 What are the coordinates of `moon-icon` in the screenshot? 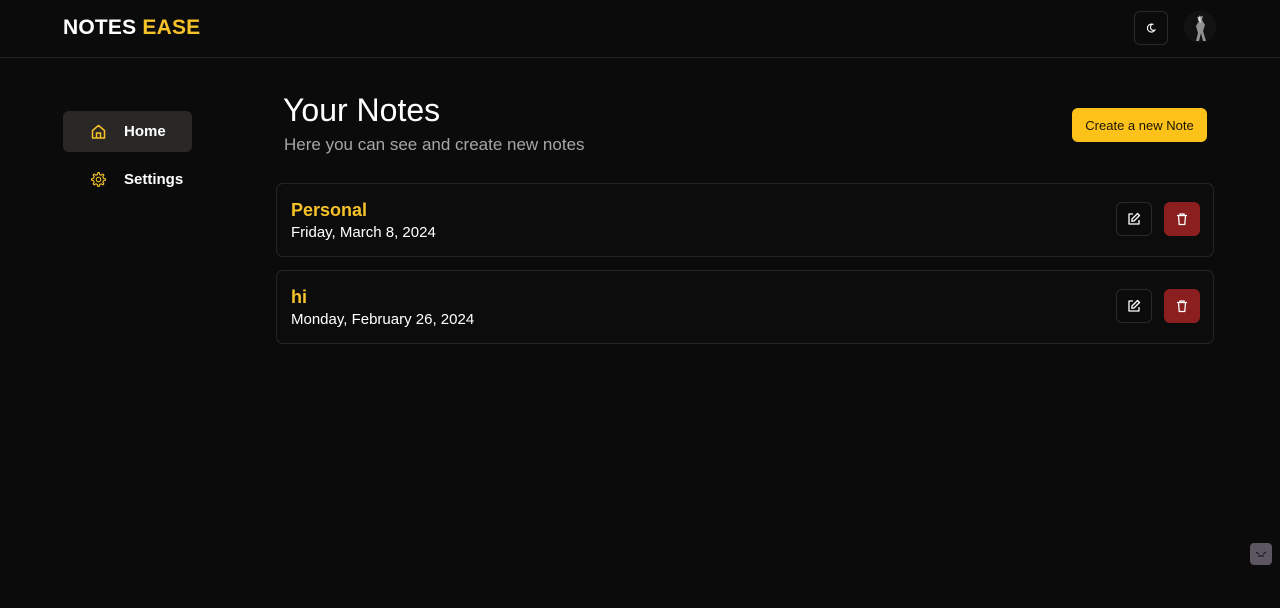 It's located at (1151, 28).